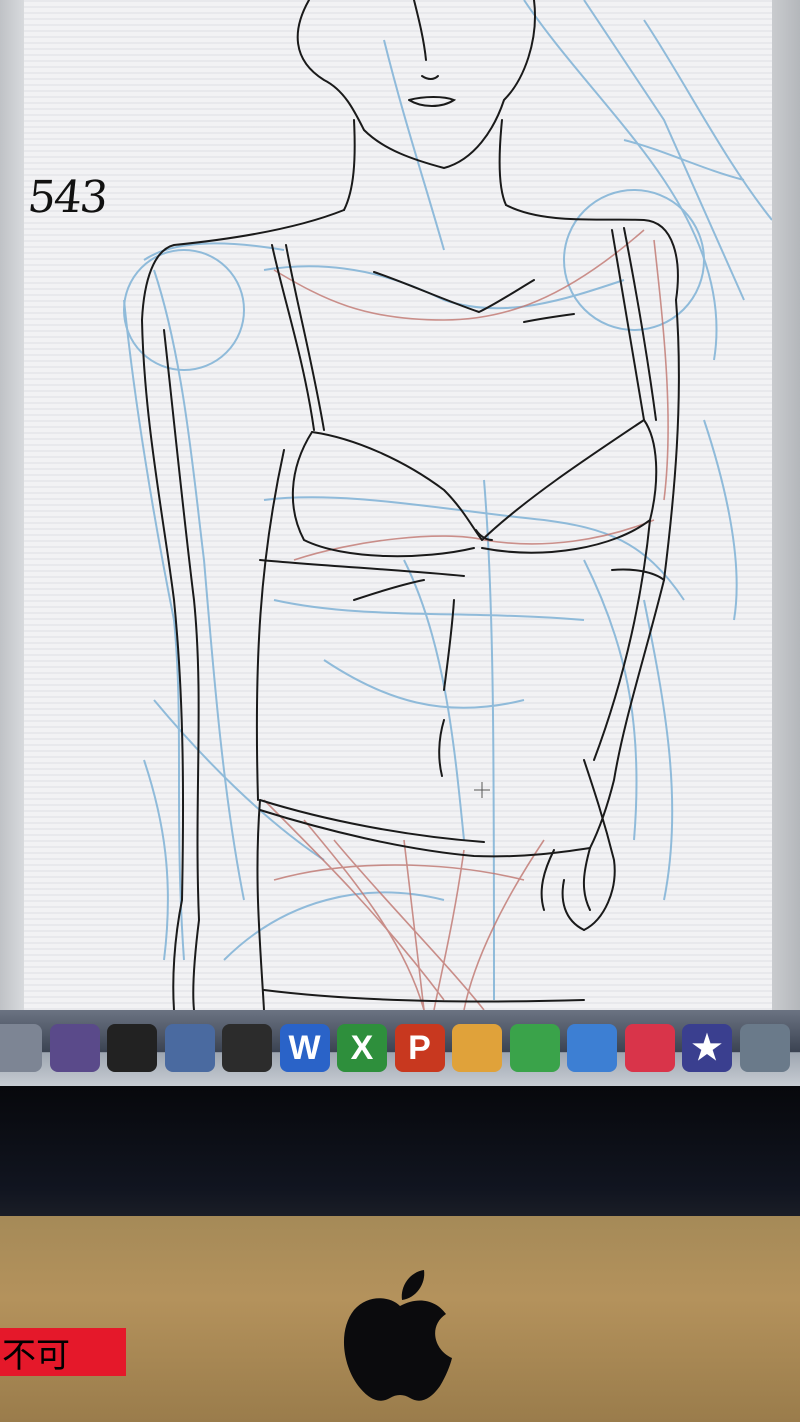 This screenshot has width=800, height=1422. Describe the element at coordinates (649, 1048) in the screenshot. I see `davinci-resolve-icon` at that location.